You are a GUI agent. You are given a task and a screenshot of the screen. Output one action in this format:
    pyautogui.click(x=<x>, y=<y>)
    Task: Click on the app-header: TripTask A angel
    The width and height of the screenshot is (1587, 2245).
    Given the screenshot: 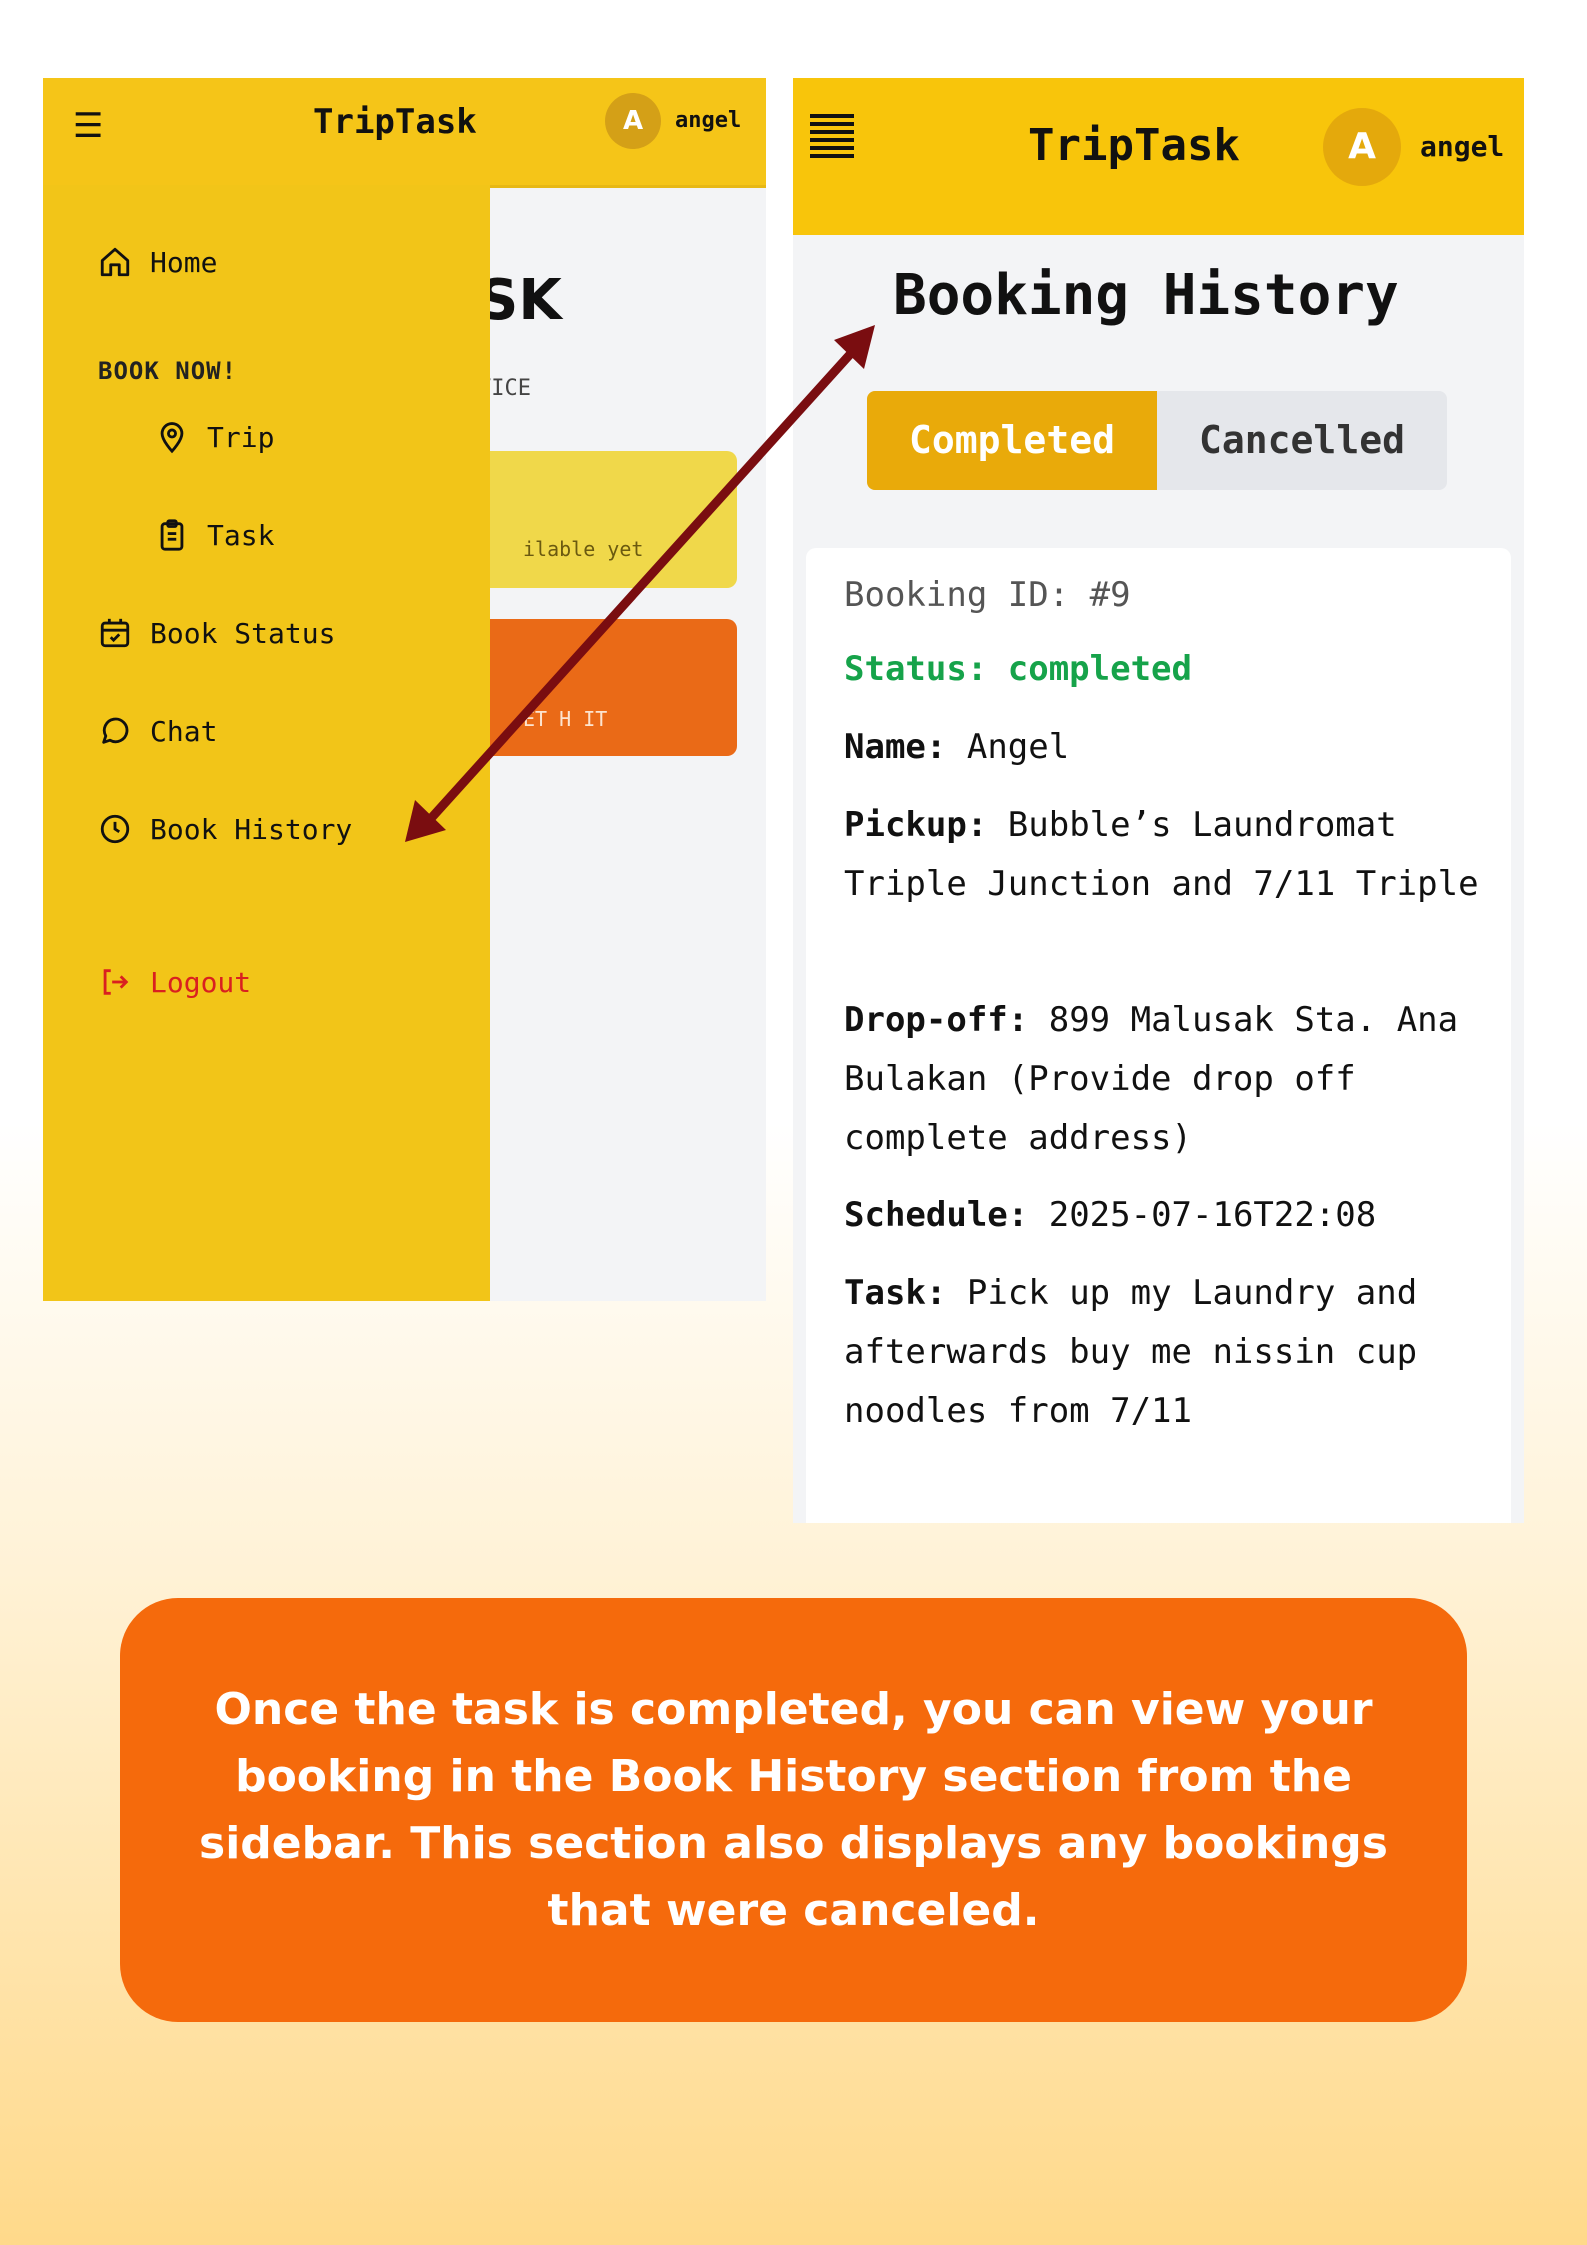 What is the action you would take?
    pyautogui.click(x=1158, y=156)
    